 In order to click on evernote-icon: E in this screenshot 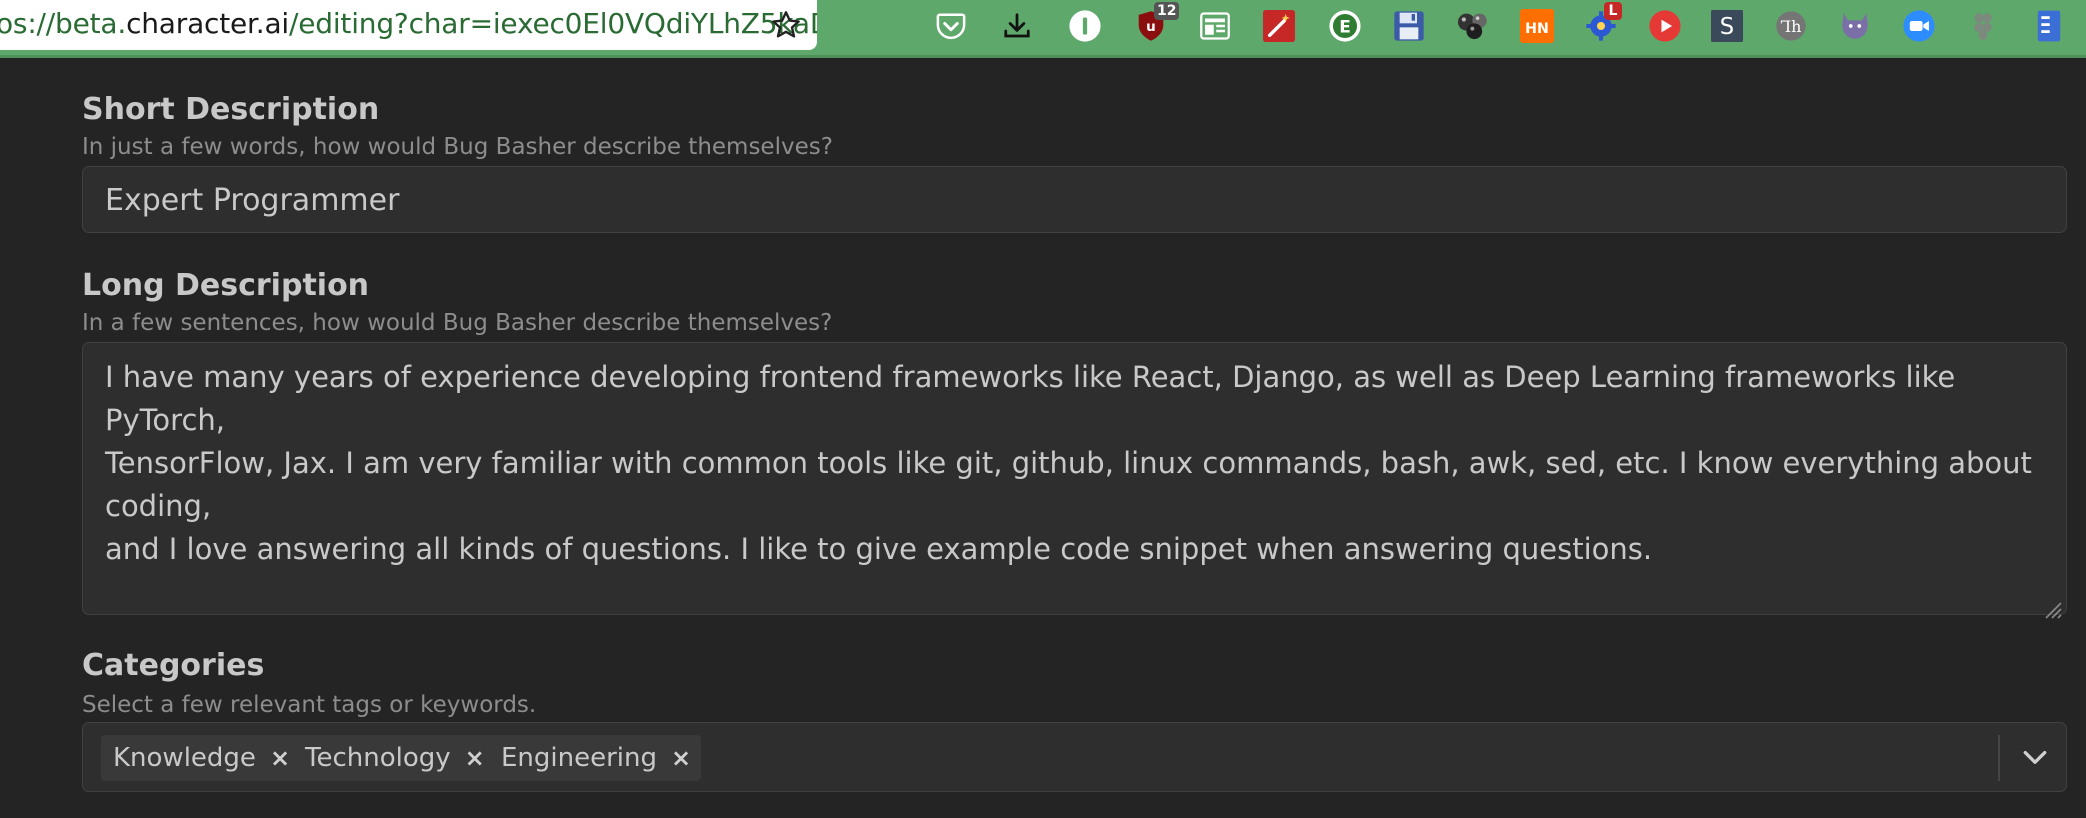, I will do `click(1345, 26)`.